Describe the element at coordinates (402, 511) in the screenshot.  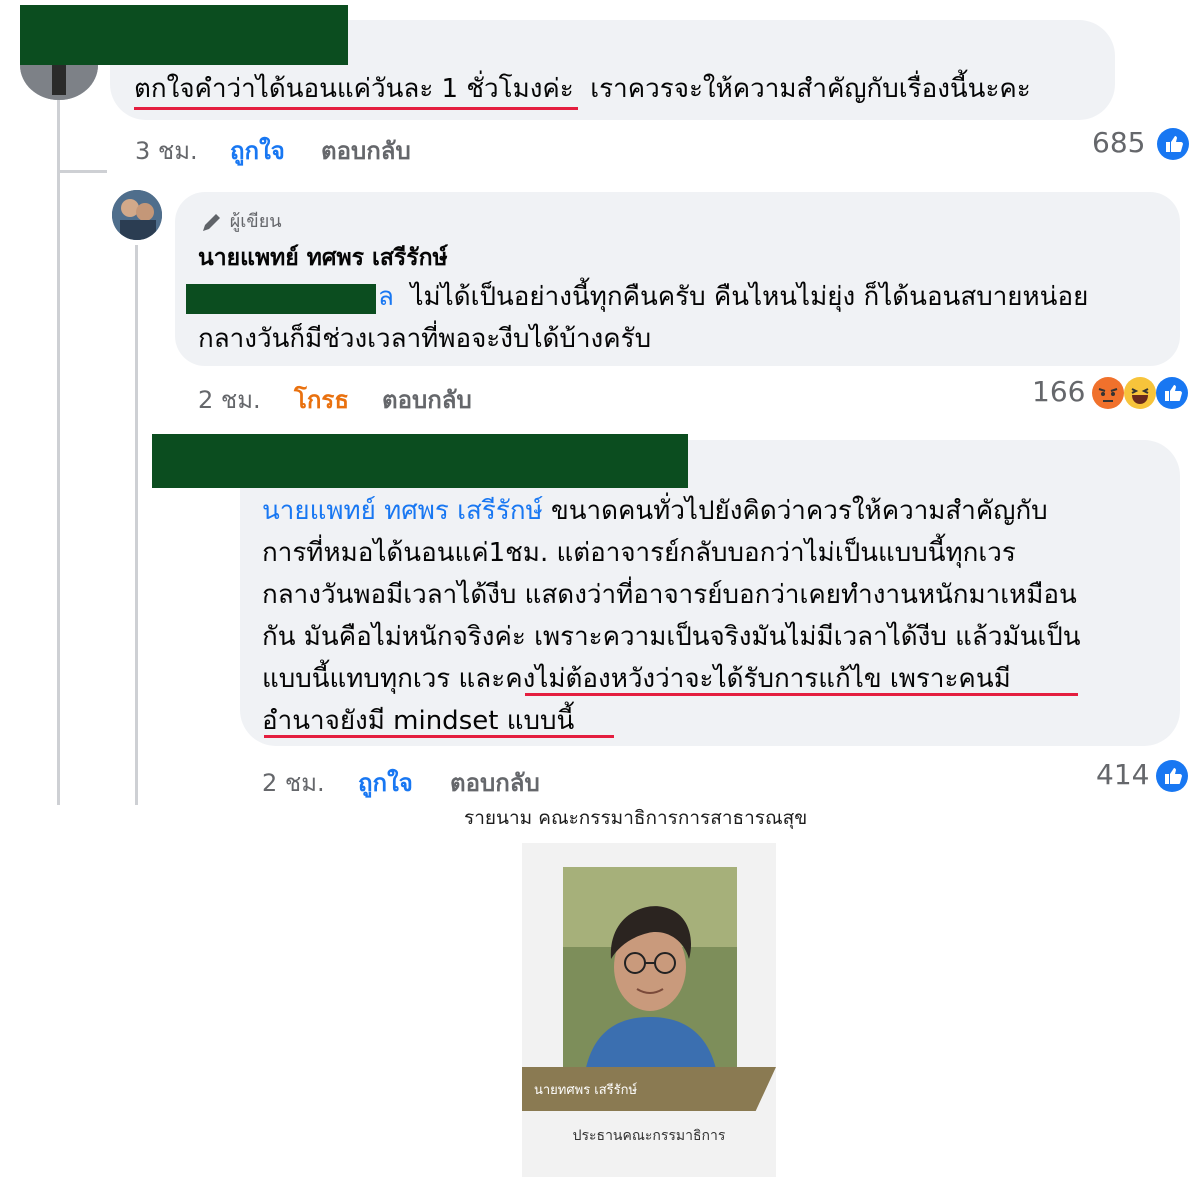
I see `reply-mention: นายแพทย์ ทศพร เสรีรักษ์` at that location.